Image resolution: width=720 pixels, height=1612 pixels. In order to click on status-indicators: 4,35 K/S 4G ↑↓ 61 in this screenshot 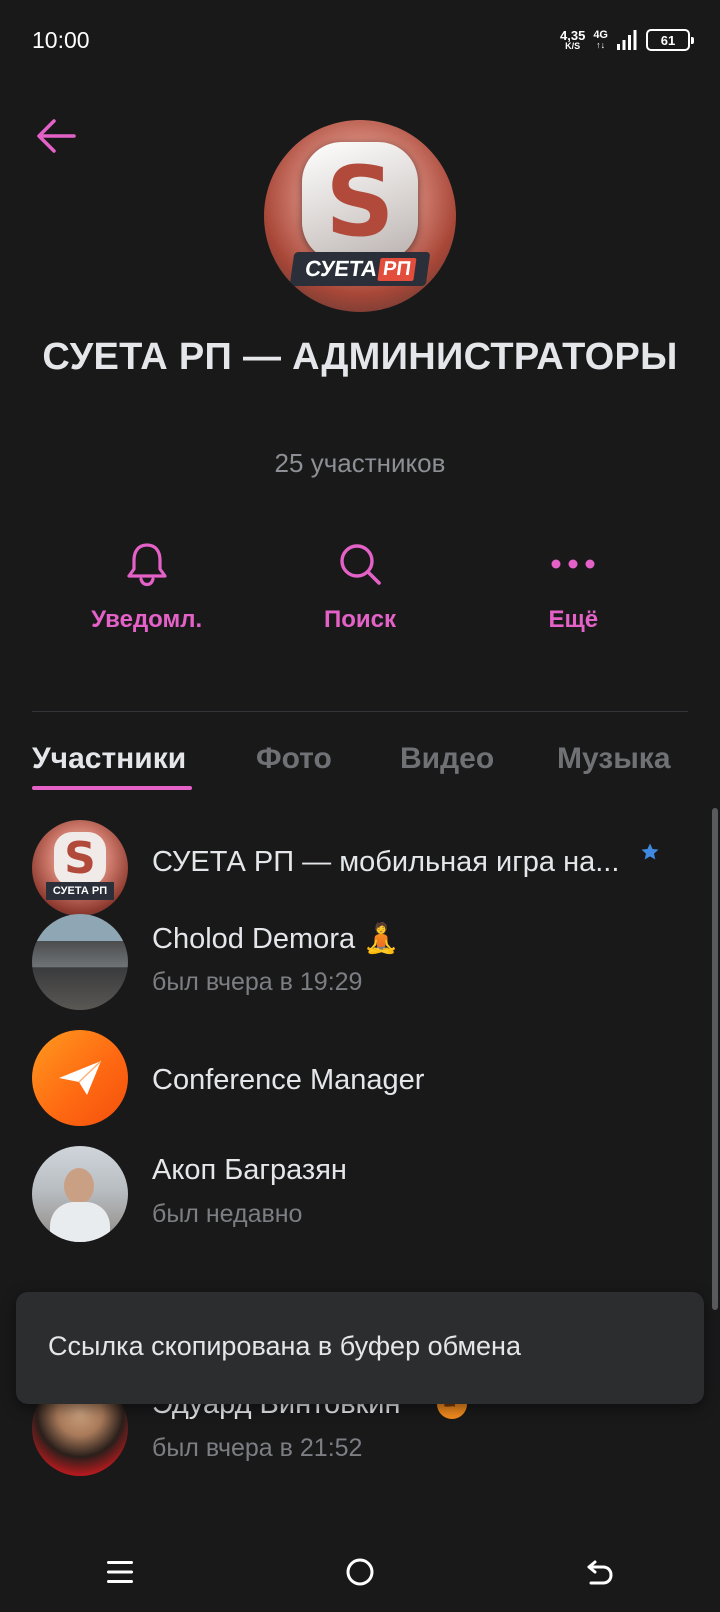, I will do `click(627, 40)`.